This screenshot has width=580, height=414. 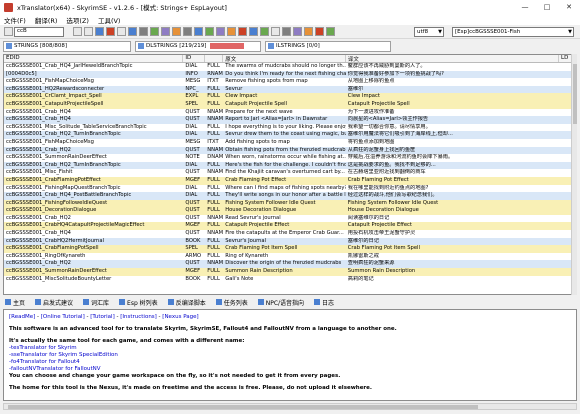 I want to click on go-icon, so click(x=88, y=31).